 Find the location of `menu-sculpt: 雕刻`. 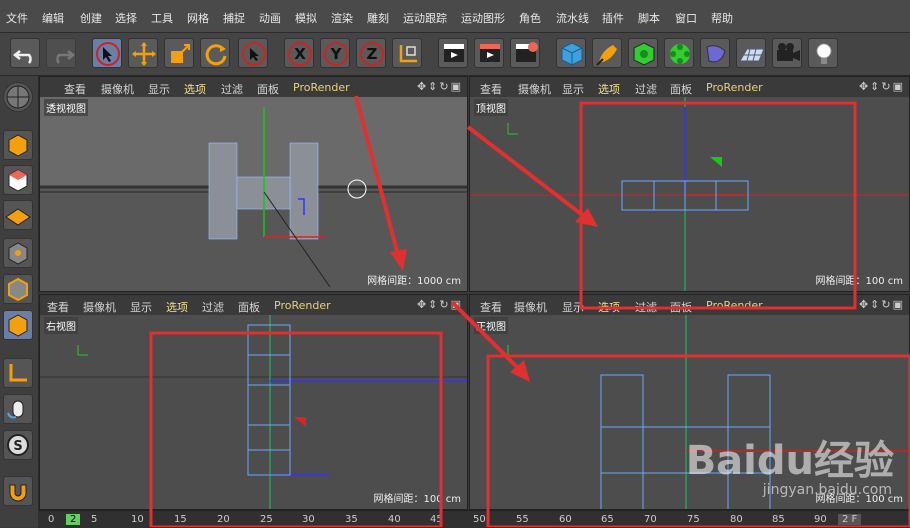

menu-sculpt: 雕刻 is located at coordinates (378, 18).